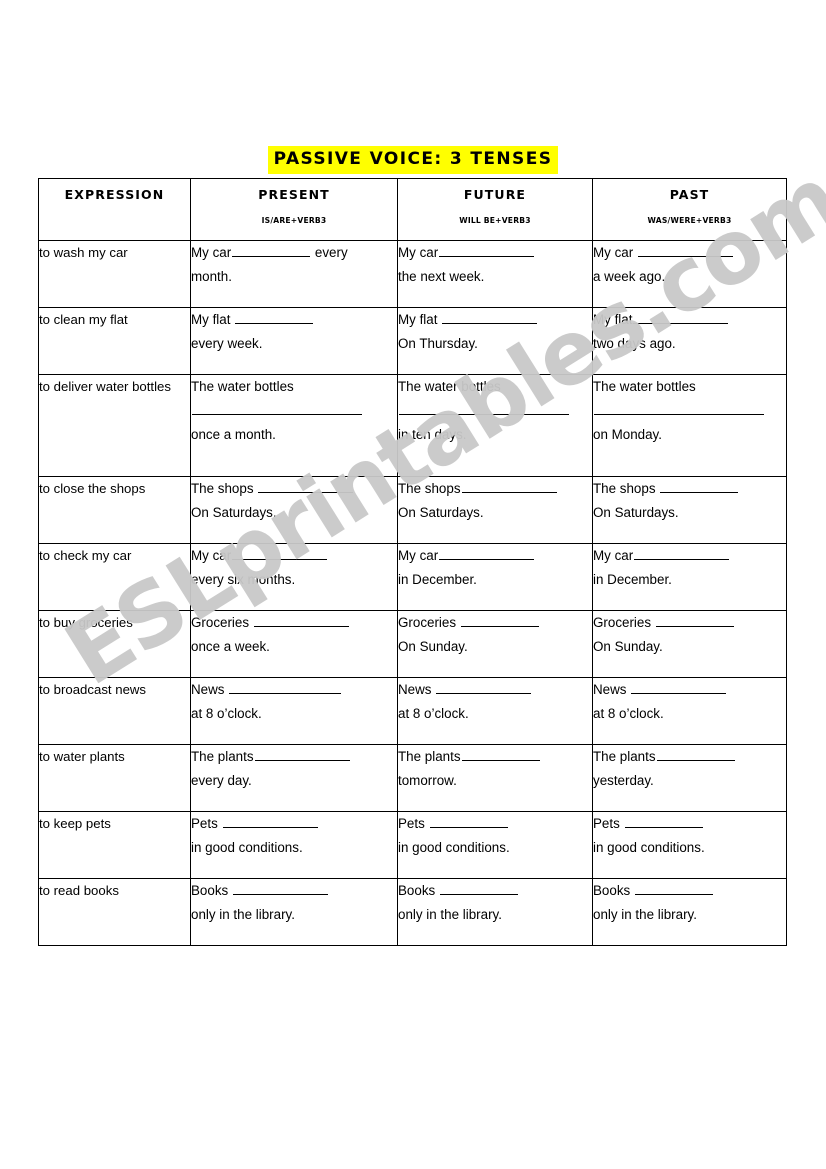 The image size is (826, 1169). I want to click on sentence-line-1: Pets, so click(689, 824).